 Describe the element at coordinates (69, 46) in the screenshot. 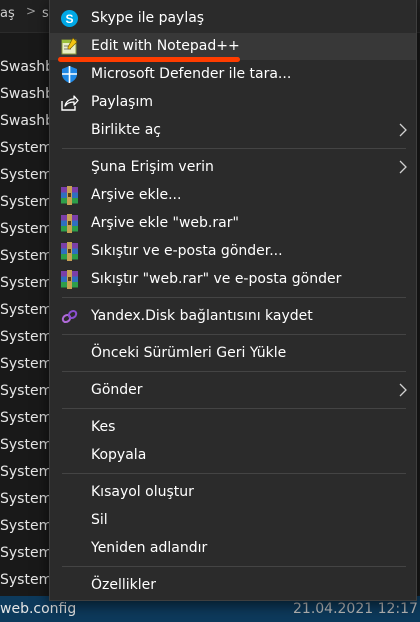

I see `notepadpp-icon` at that location.